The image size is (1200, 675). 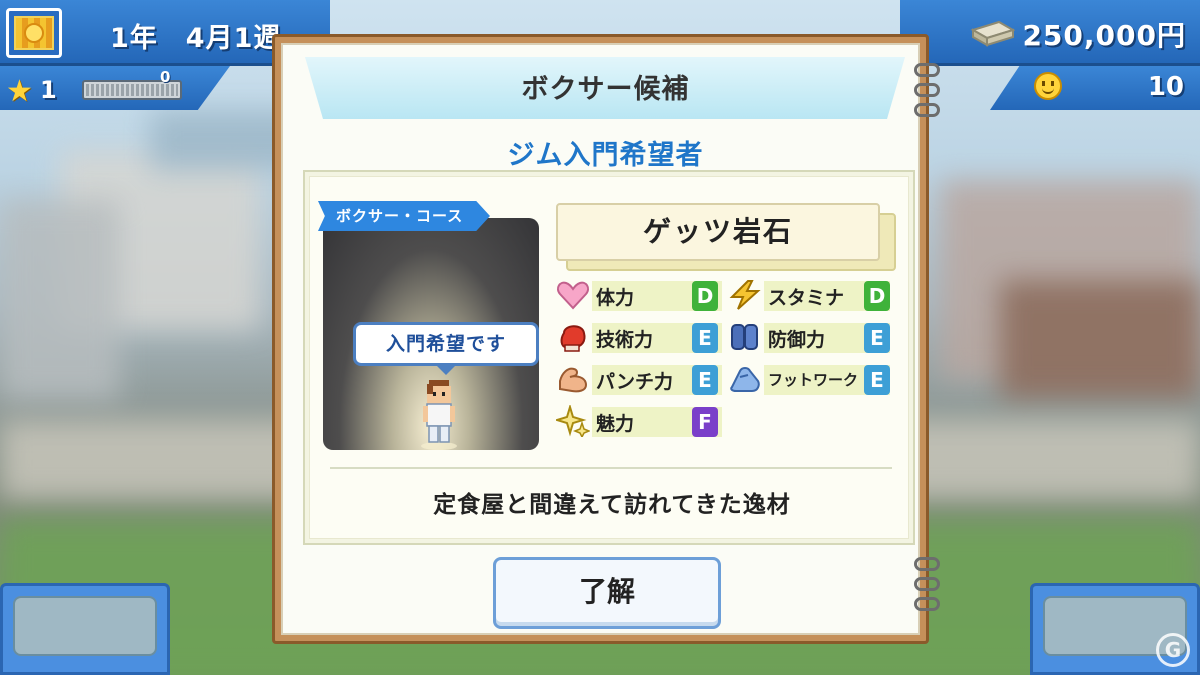 What do you see at coordinates (745, 295) in the screenshot?
I see `lightning-icon` at bounding box center [745, 295].